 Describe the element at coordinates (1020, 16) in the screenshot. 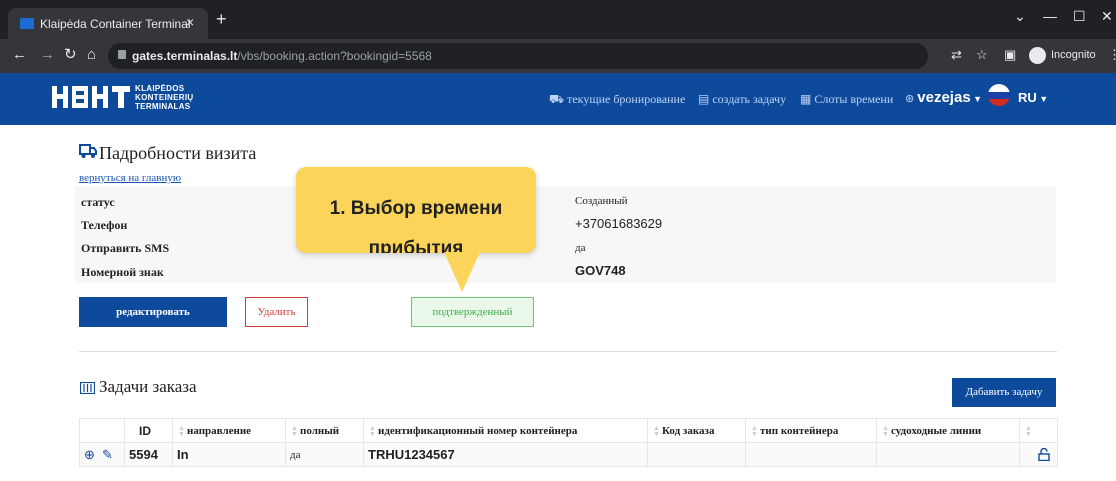

I see `tab-search-icon: ⌄` at that location.